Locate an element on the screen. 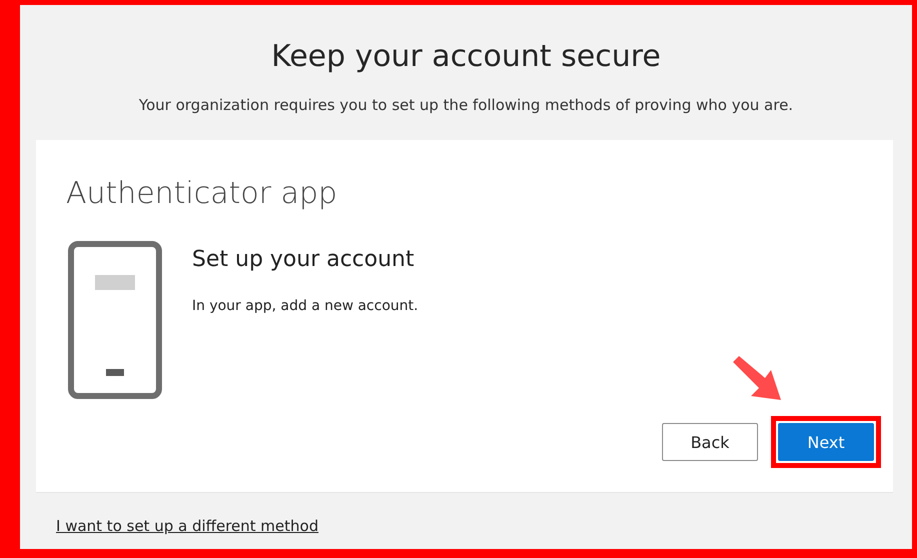 The height and width of the screenshot is (558, 917). back-button: Back is located at coordinates (710, 442).